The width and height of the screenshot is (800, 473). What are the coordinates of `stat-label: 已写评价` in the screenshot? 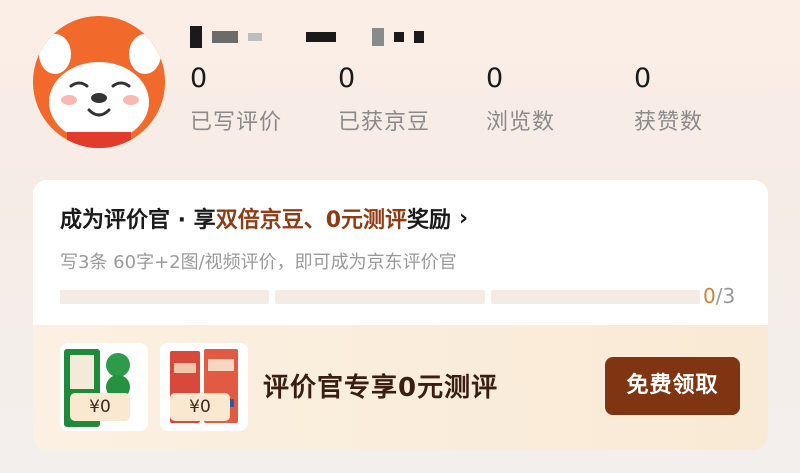 It's located at (236, 122).